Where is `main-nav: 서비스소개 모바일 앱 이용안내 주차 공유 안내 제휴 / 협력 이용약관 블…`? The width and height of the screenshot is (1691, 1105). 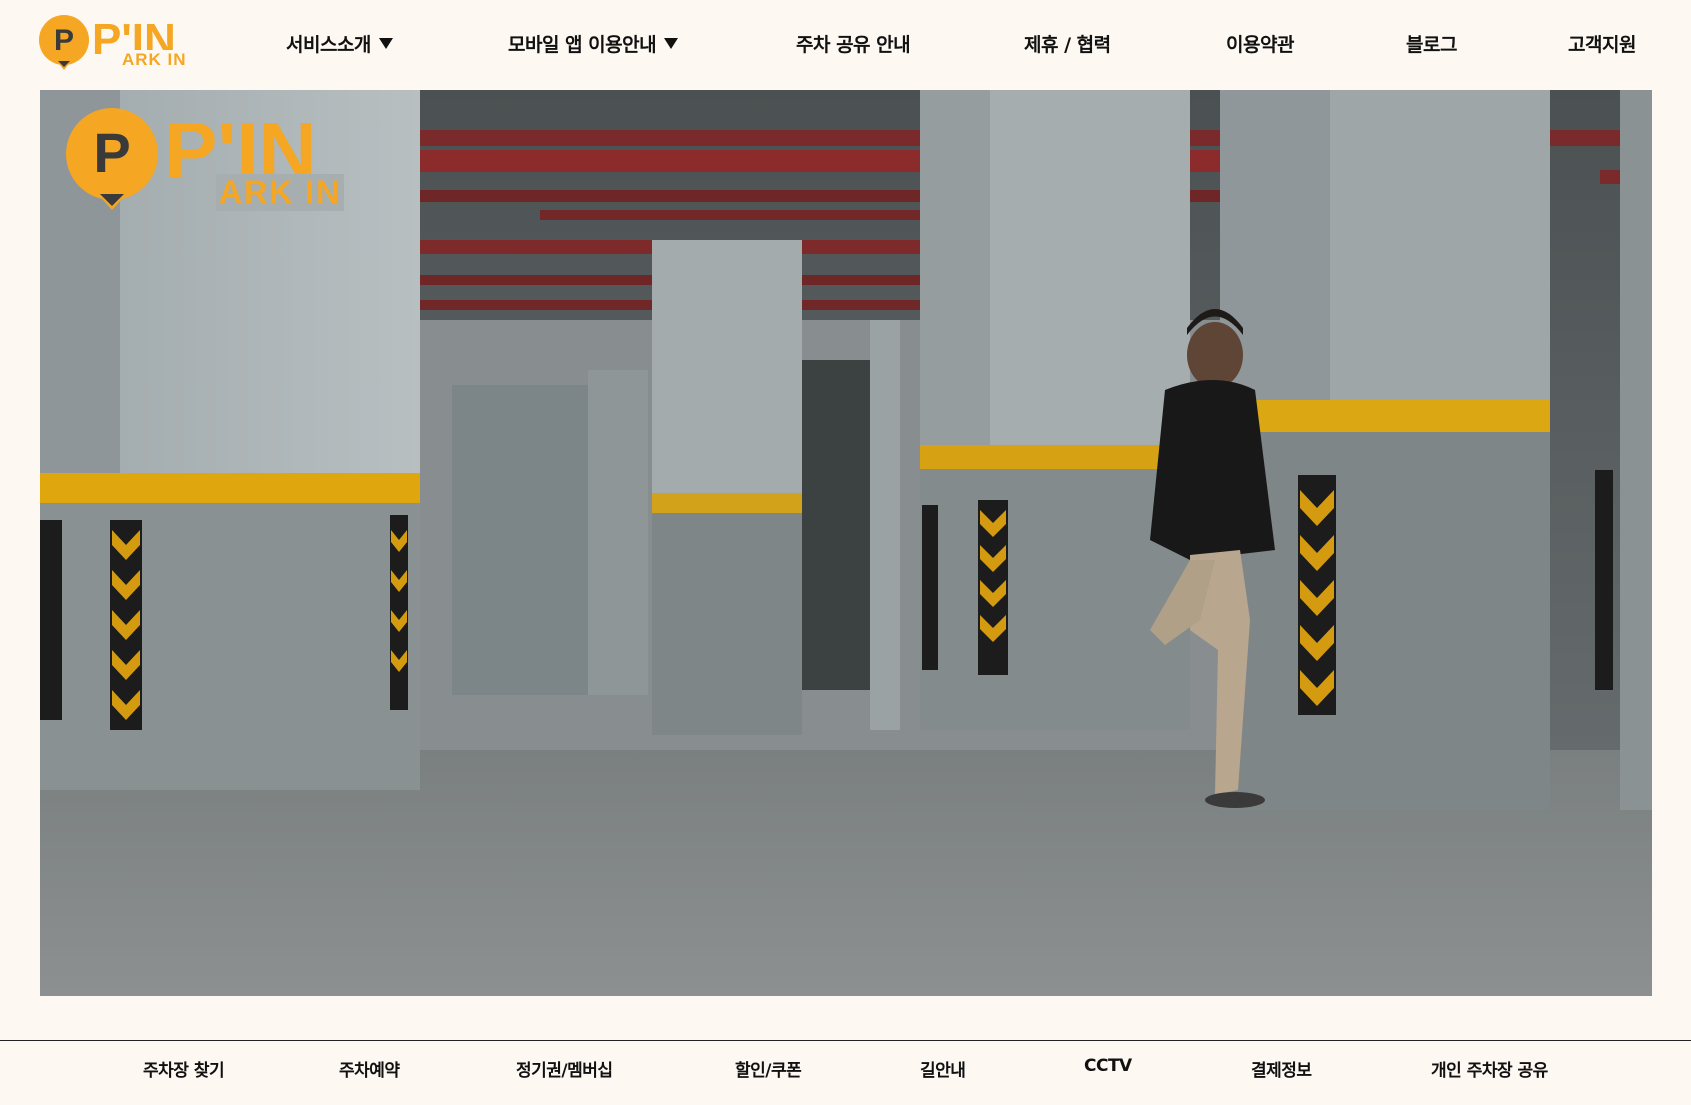
main-nav: 서비스소개 모바일 앱 이용안내 주차 공유 안내 제휴 / 협력 이용약관 블… is located at coordinates (845, 45).